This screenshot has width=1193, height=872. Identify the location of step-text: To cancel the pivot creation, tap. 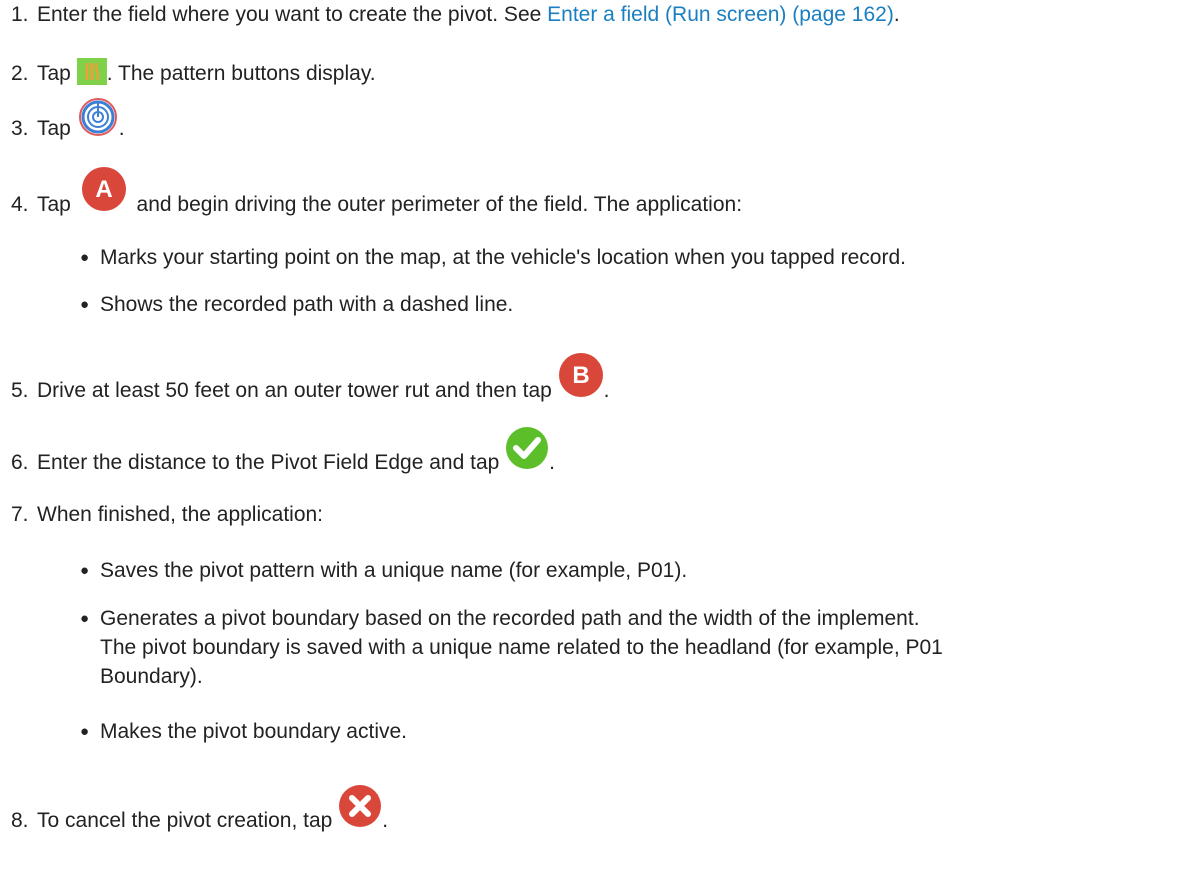
(188, 820).